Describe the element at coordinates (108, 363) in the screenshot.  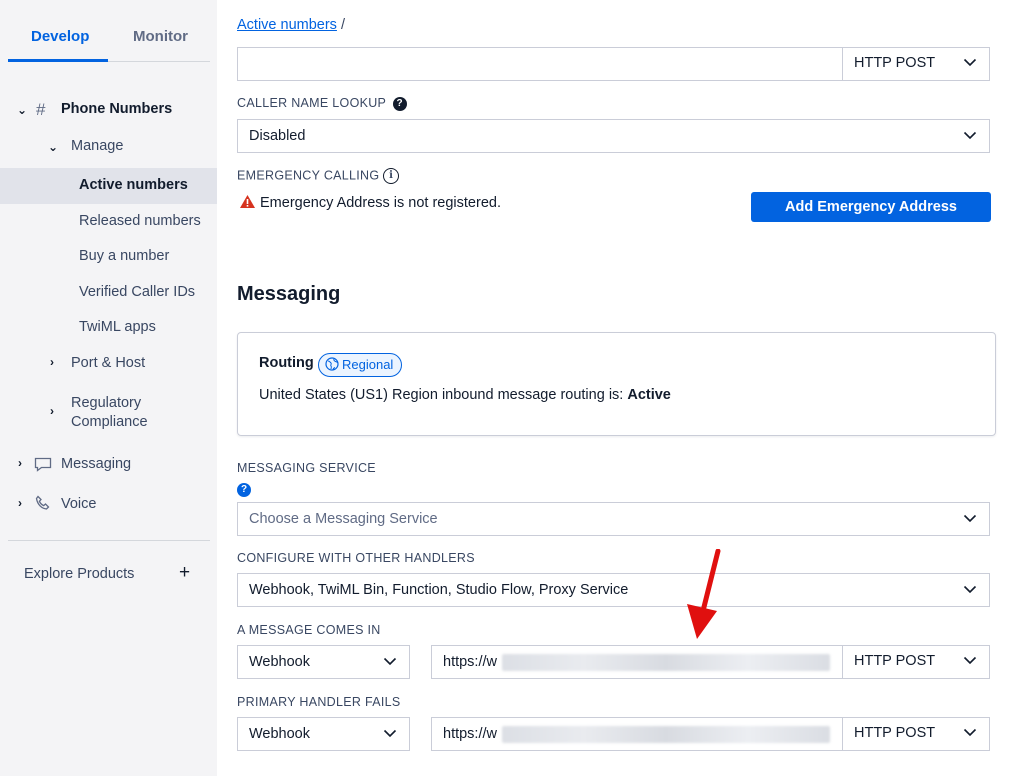
I see `sidebar-item-port-host: Port & Host` at that location.